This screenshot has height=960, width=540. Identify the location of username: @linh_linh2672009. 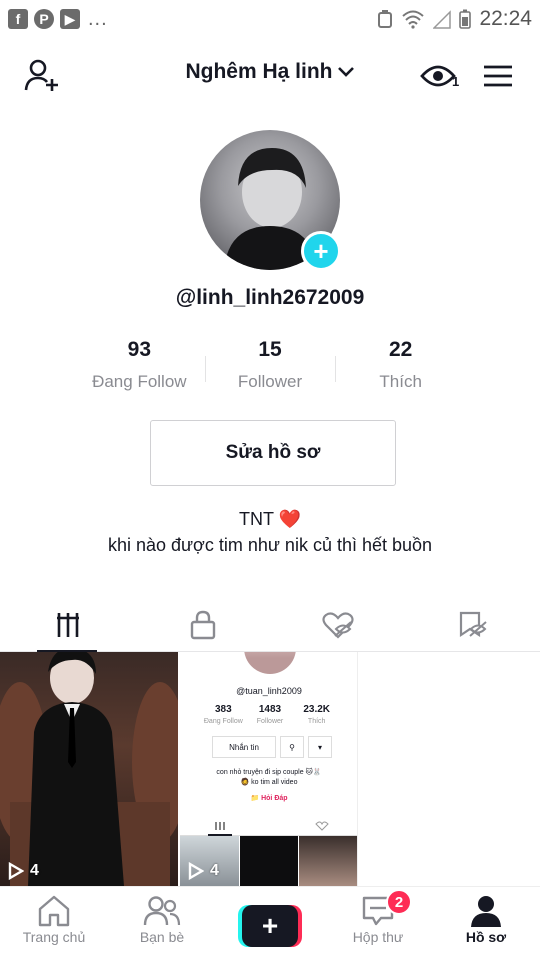
(270, 297).